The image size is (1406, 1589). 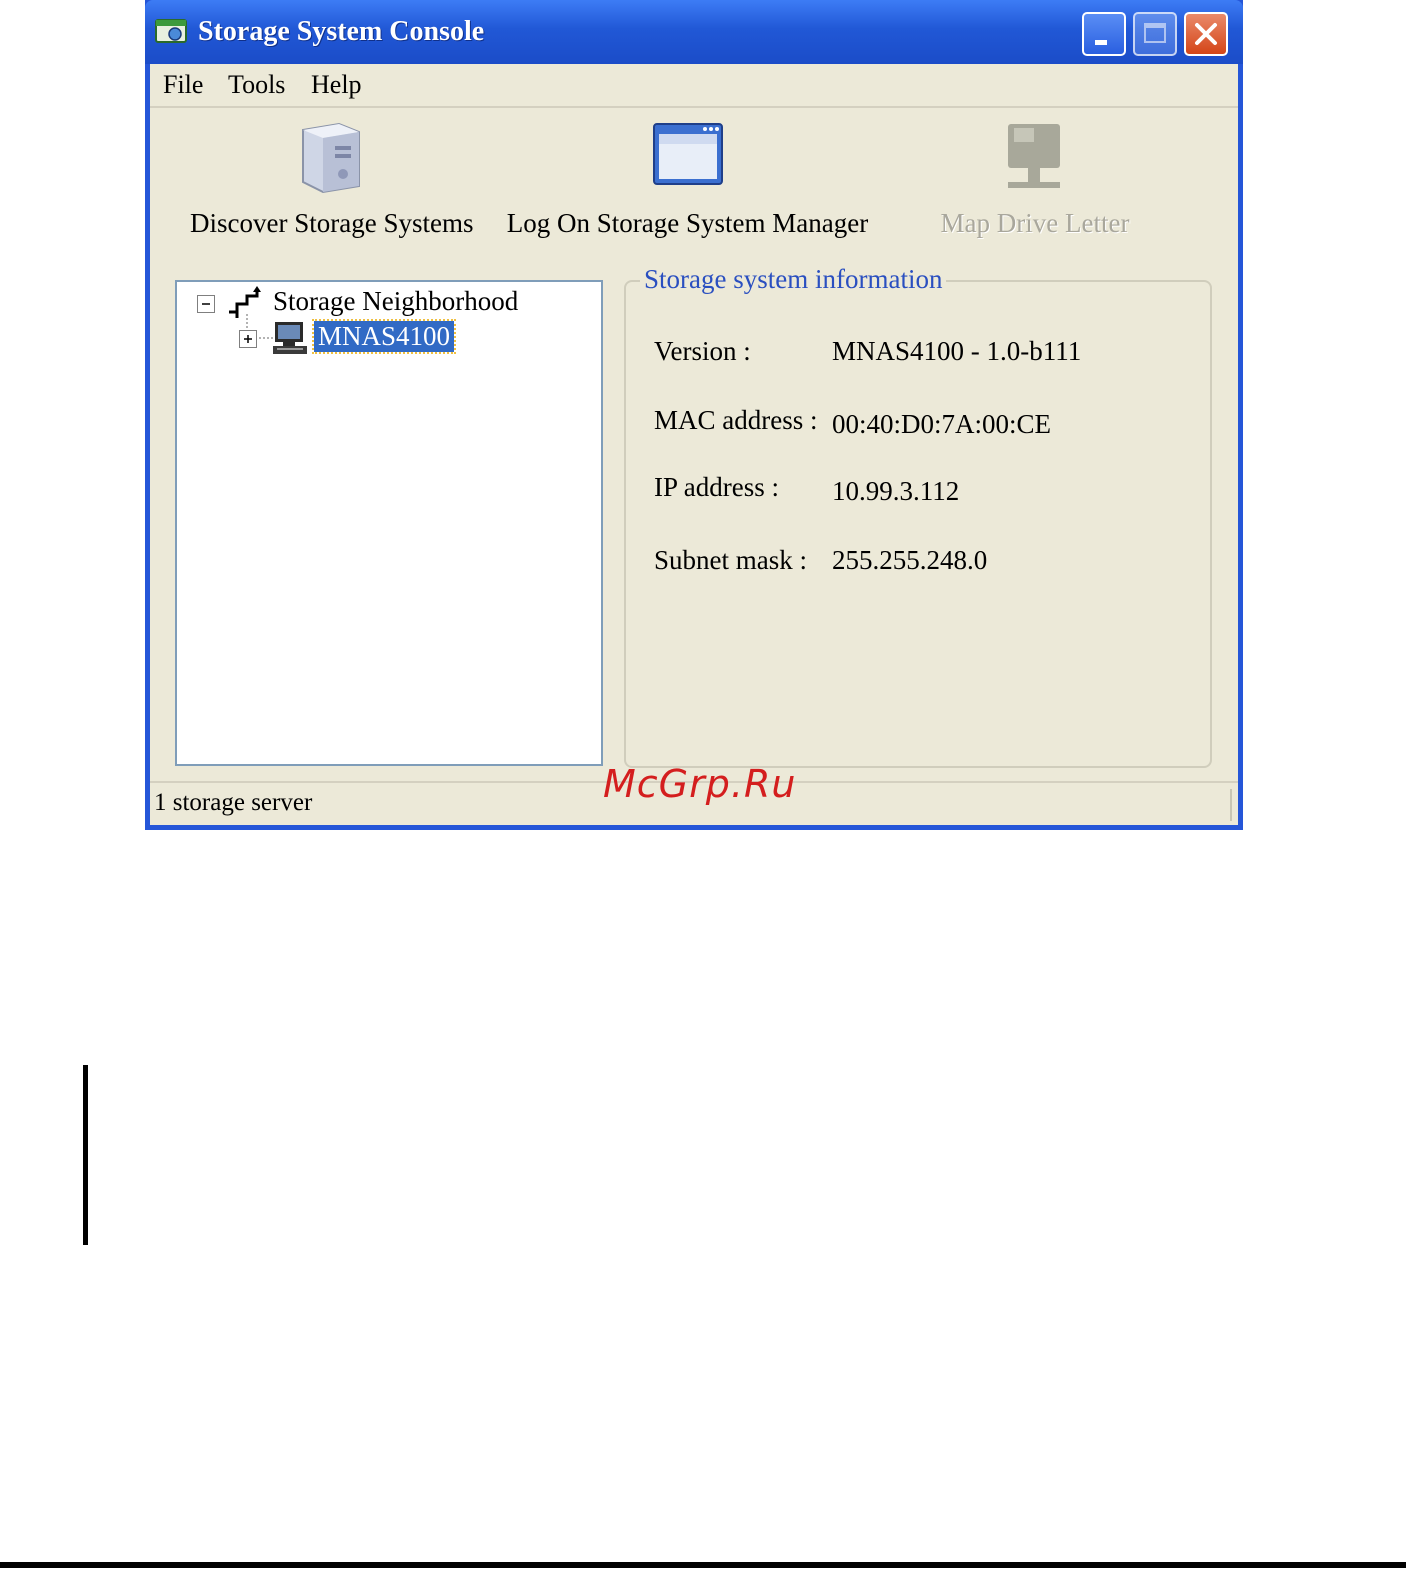 I want to click on status-divider, so click(x=1231, y=805).